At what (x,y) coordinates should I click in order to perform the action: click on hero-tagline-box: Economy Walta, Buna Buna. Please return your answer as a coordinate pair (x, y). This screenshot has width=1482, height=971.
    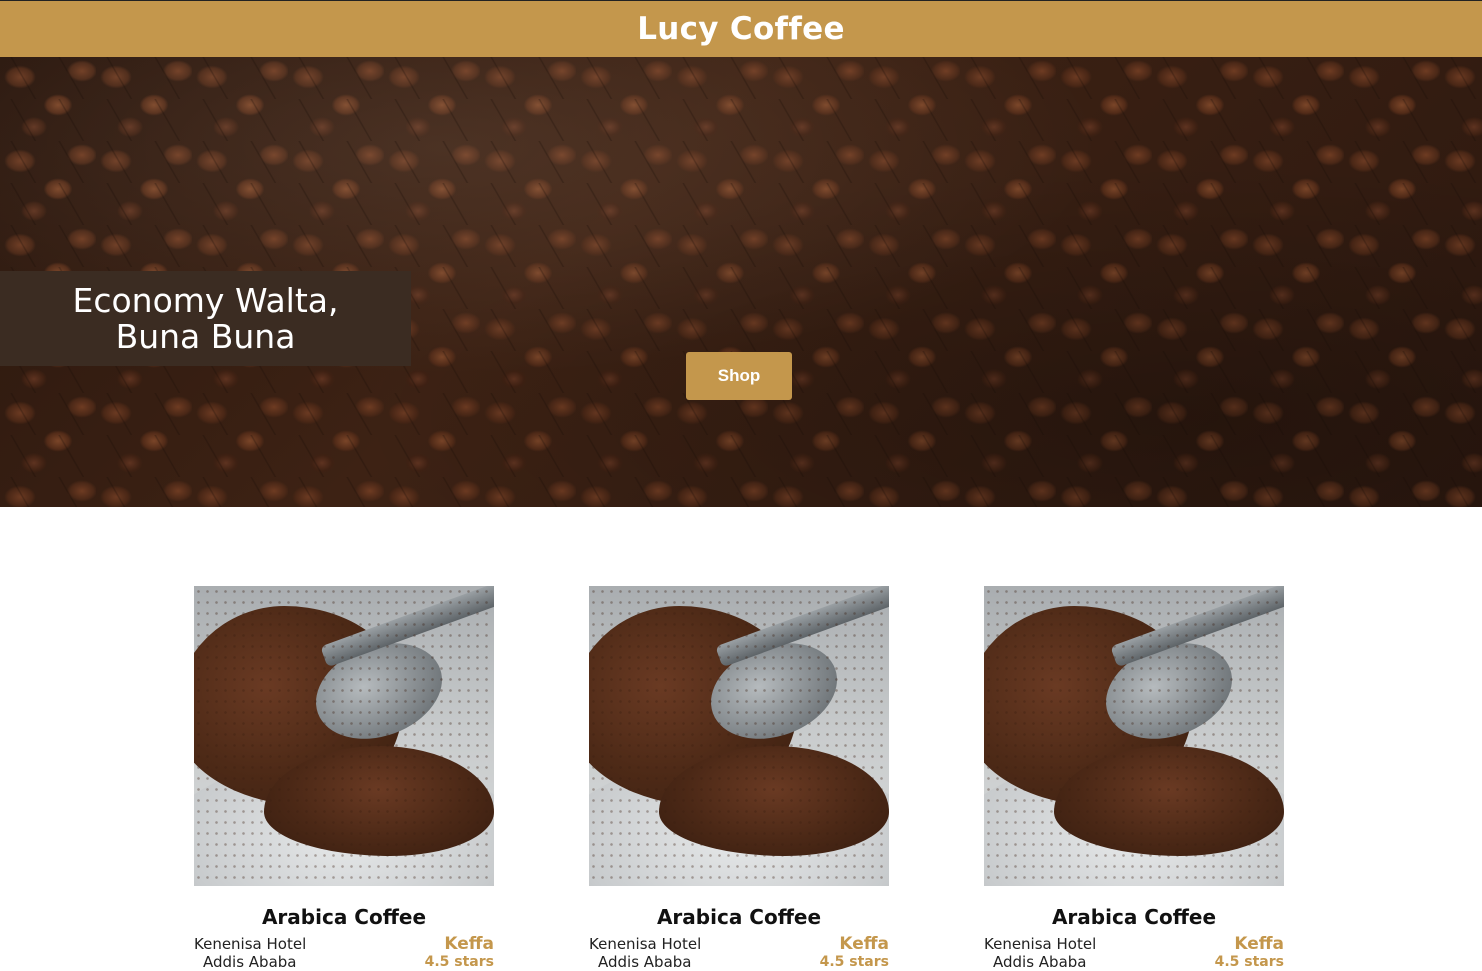
    Looking at the image, I should click on (205, 318).